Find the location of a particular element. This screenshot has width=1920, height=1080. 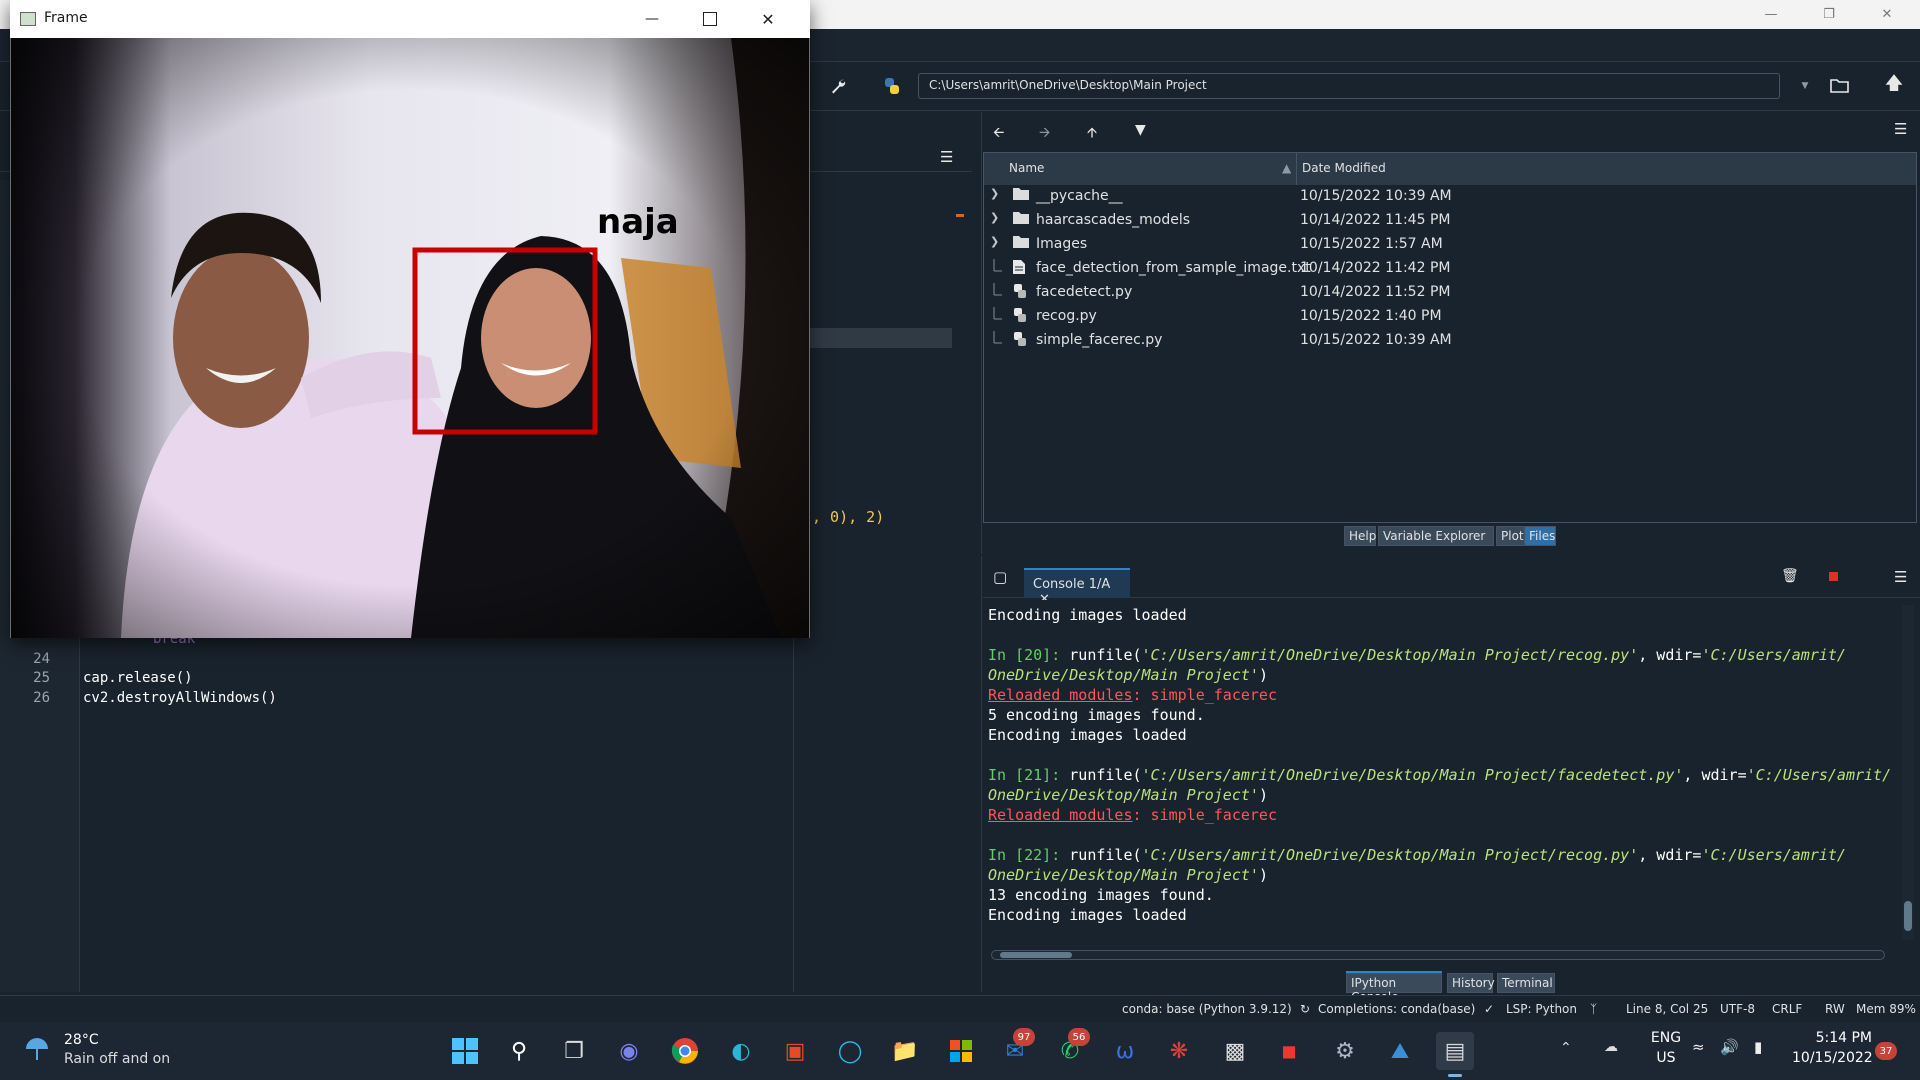

file-row: ❯ __pycache__ 10/15/2022 10:39 AM is located at coordinates (1450, 197).